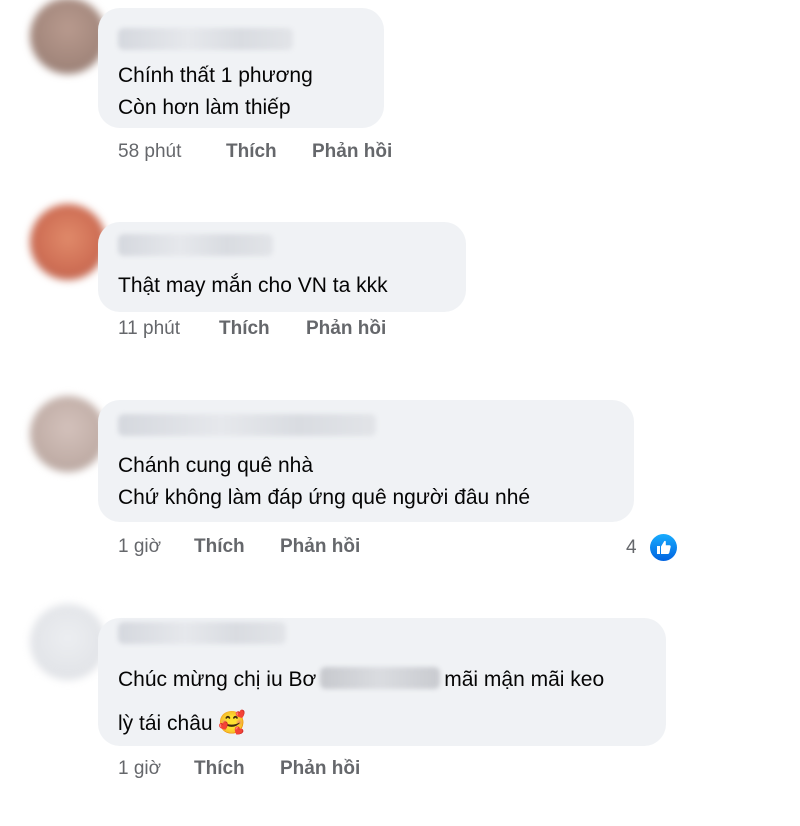  What do you see at coordinates (232, 723) in the screenshot?
I see `smiling-face-with-hearts-icon: 🥰` at bounding box center [232, 723].